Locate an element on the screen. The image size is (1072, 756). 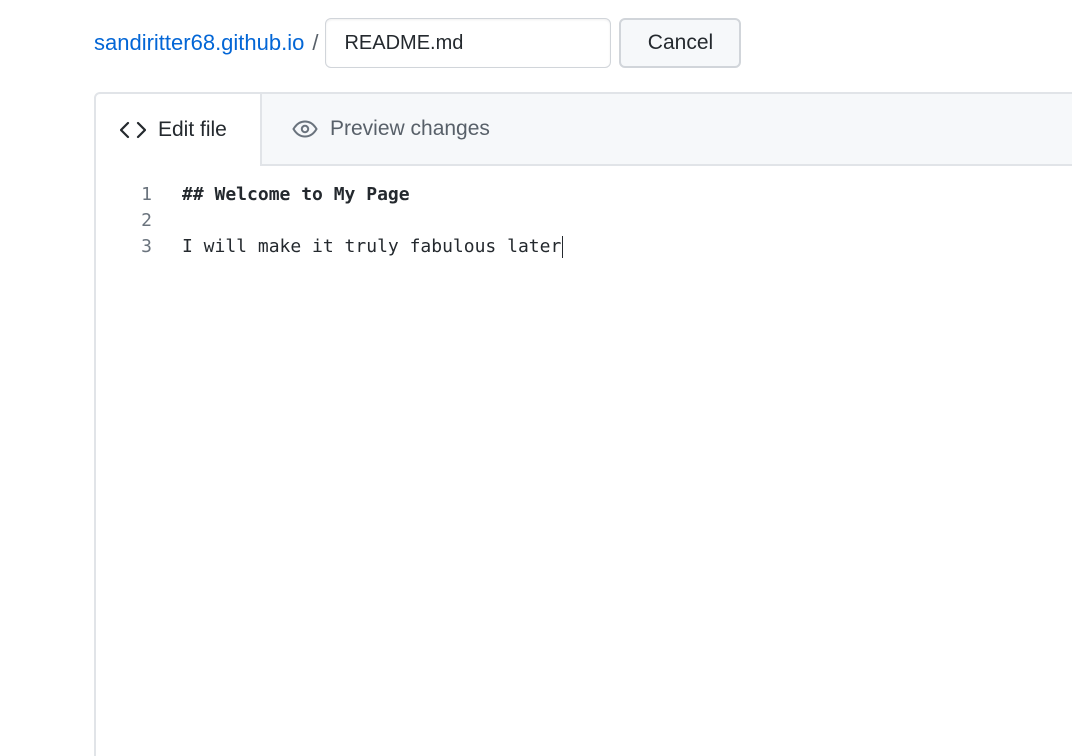
line-number: 2 is located at coordinates (146, 220).